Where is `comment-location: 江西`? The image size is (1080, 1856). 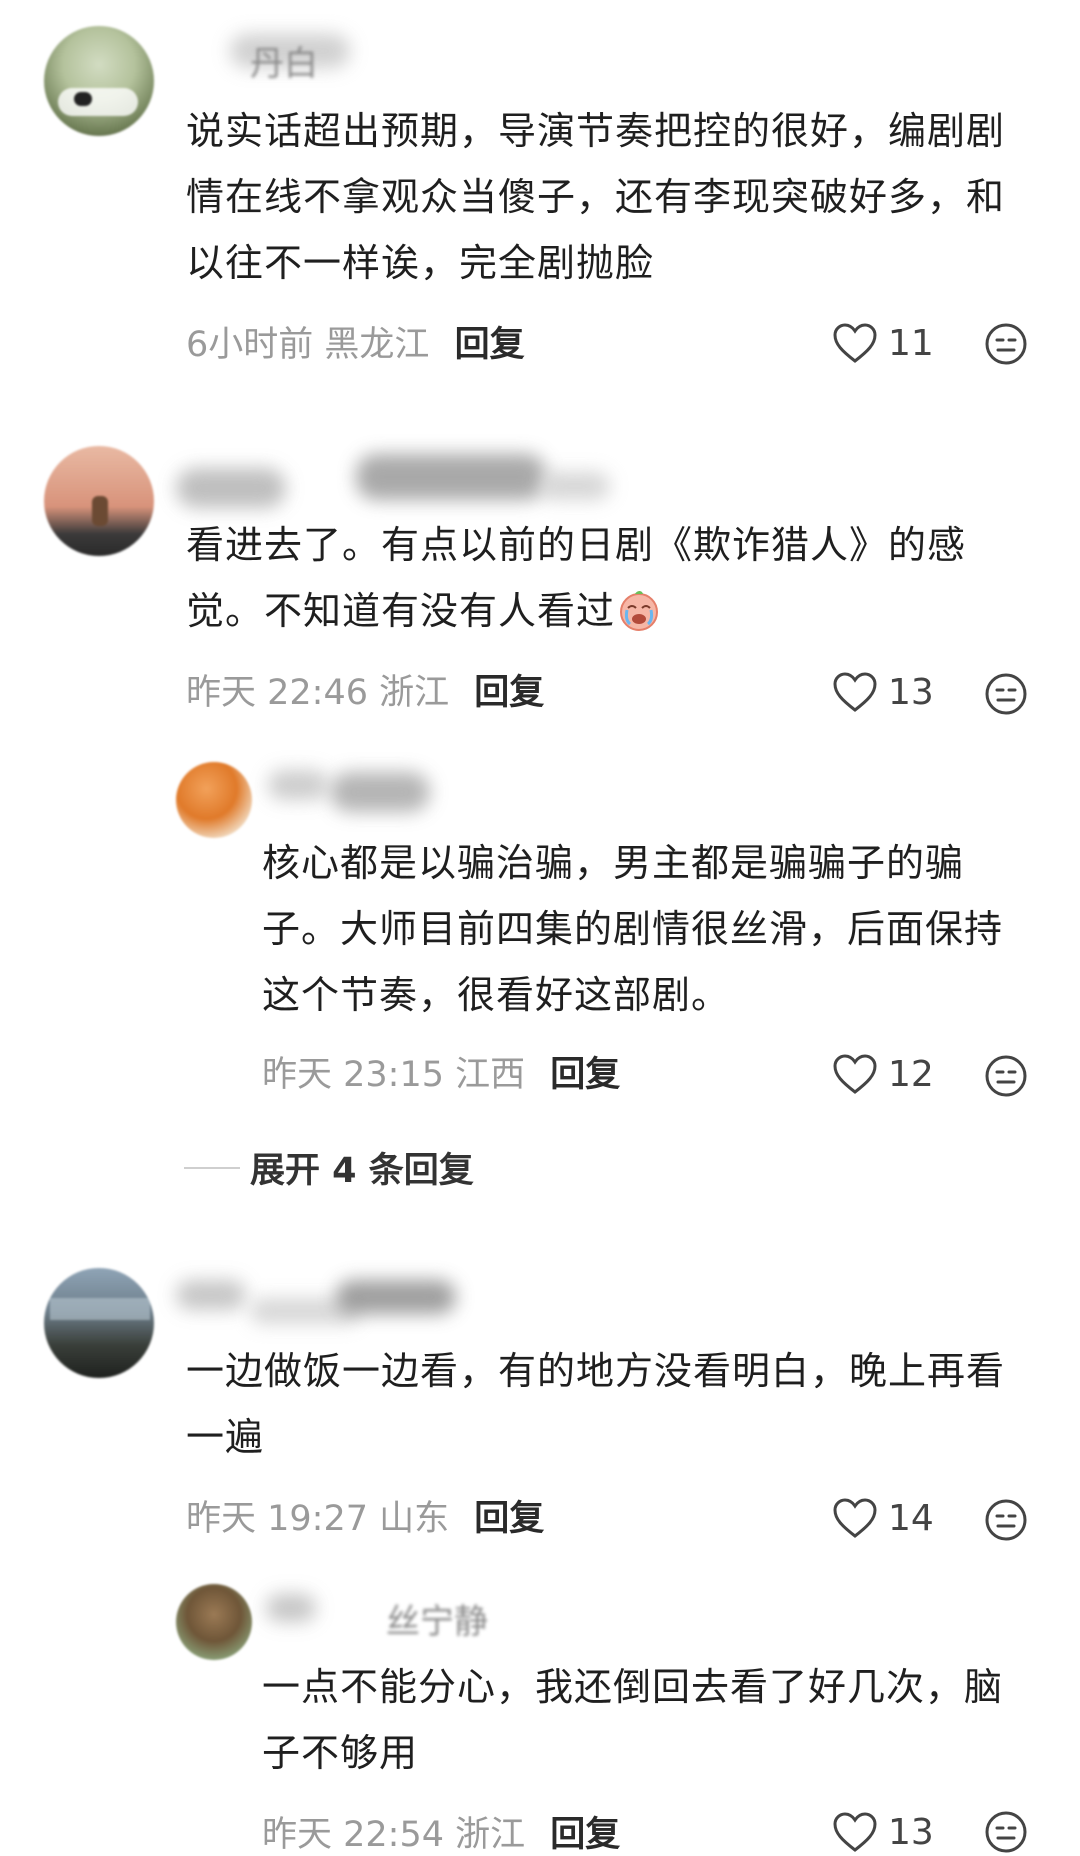 comment-location: 江西 is located at coordinates (490, 1075).